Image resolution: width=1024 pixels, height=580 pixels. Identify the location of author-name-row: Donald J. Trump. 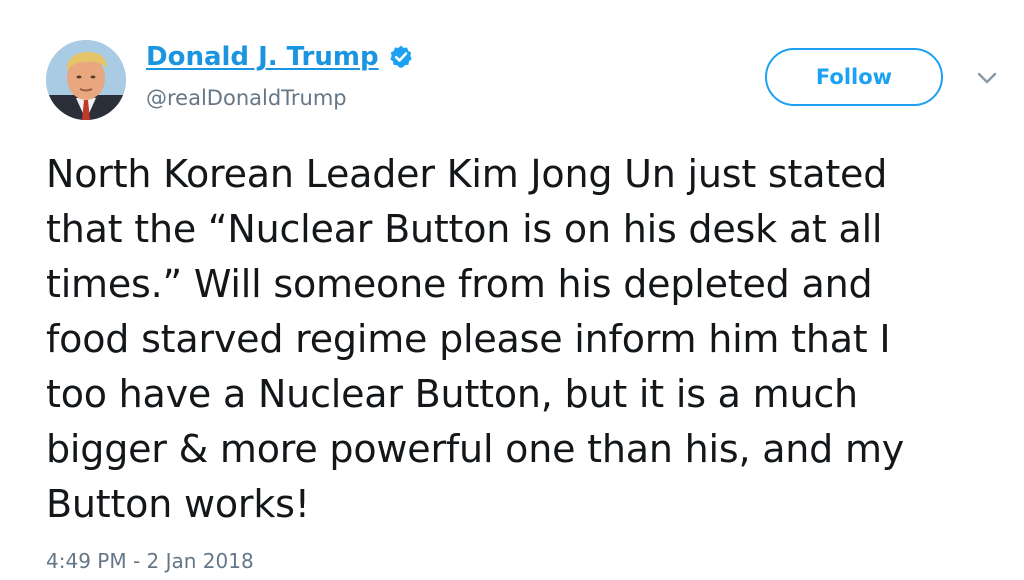
(280, 57).